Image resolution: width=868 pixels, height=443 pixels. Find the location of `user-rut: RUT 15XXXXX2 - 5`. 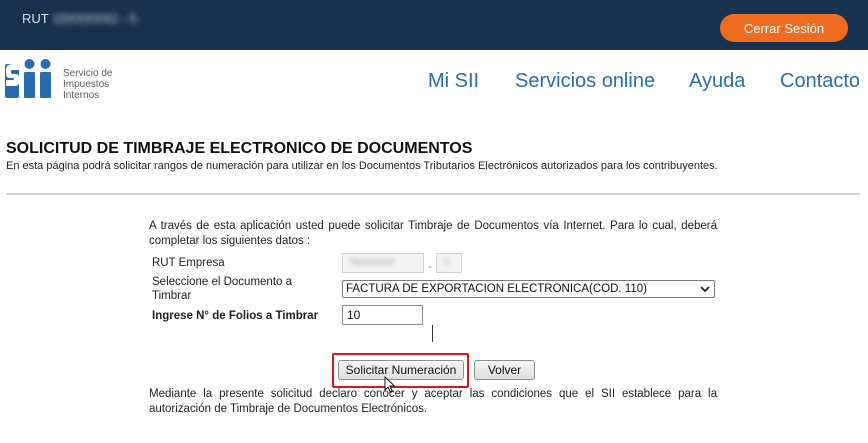

user-rut: RUT 15XXXXX2 - 5 is located at coordinates (79, 18).